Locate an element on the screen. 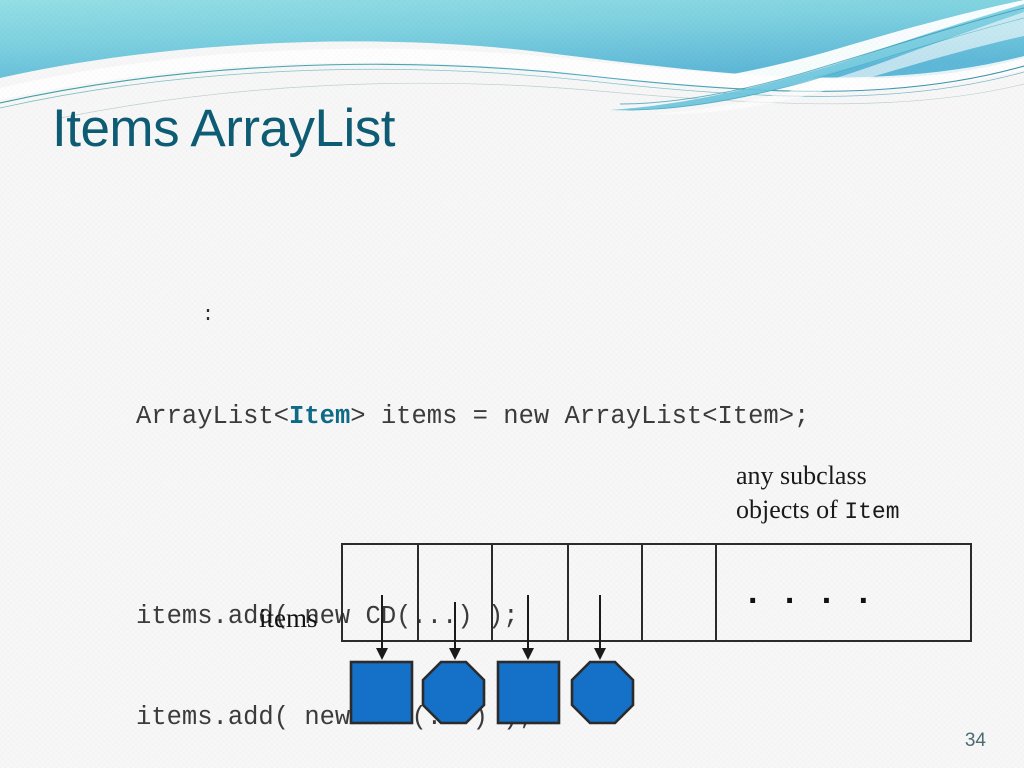 This screenshot has width=1024, height=768. array-label-items: items is located at coordinates (288, 618).